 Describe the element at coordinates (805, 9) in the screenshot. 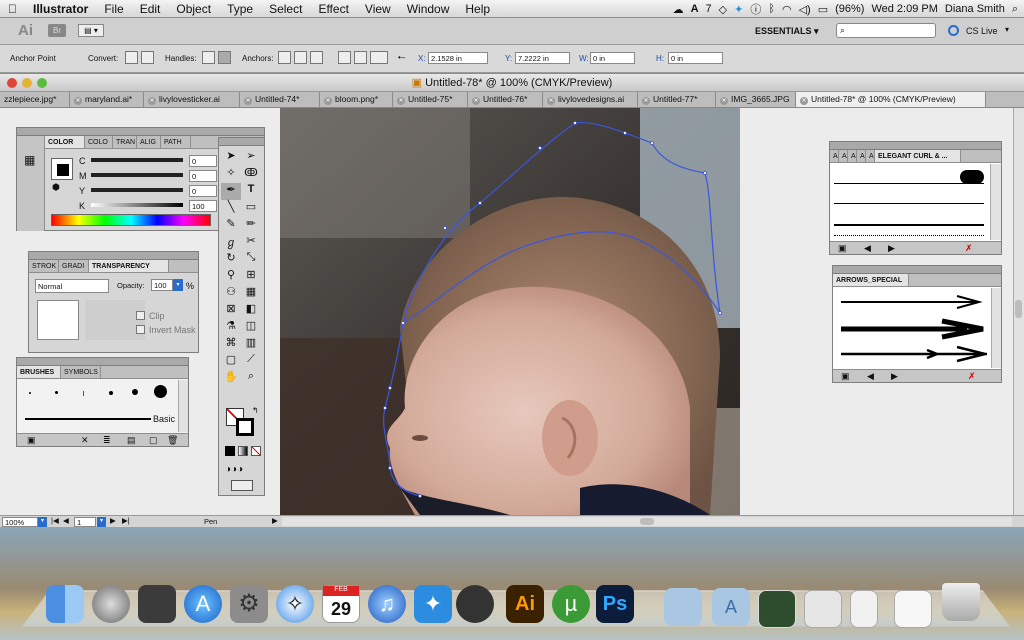

I see `volume-icon: ◁)` at that location.